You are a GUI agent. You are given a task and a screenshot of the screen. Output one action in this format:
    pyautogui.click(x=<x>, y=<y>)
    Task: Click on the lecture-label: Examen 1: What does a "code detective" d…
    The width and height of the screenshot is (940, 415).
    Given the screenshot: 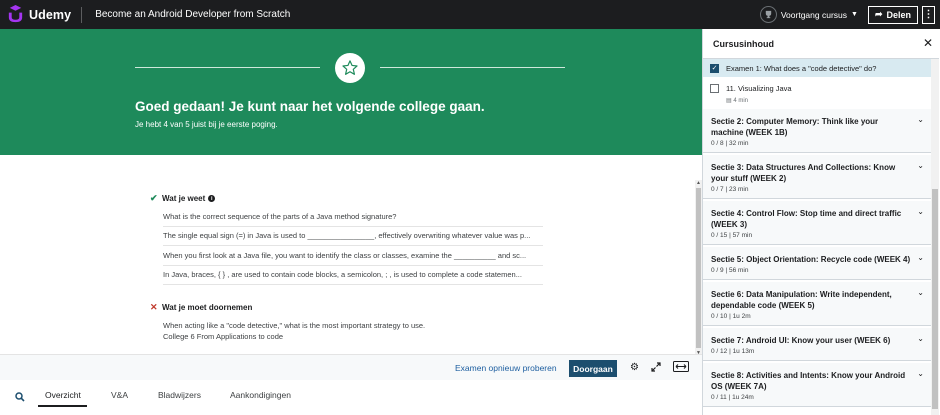 What is the action you would take?
    pyautogui.click(x=801, y=68)
    